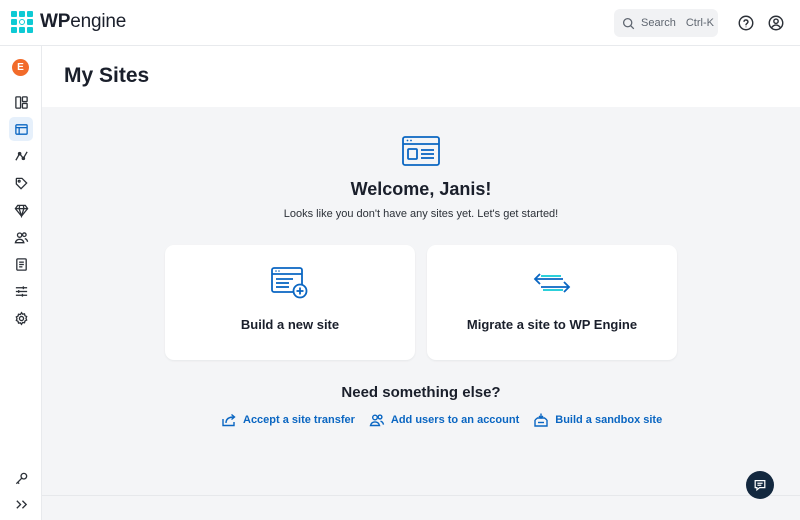 The image size is (800, 520). I want to click on sidebar-item-tags, so click(21, 183).